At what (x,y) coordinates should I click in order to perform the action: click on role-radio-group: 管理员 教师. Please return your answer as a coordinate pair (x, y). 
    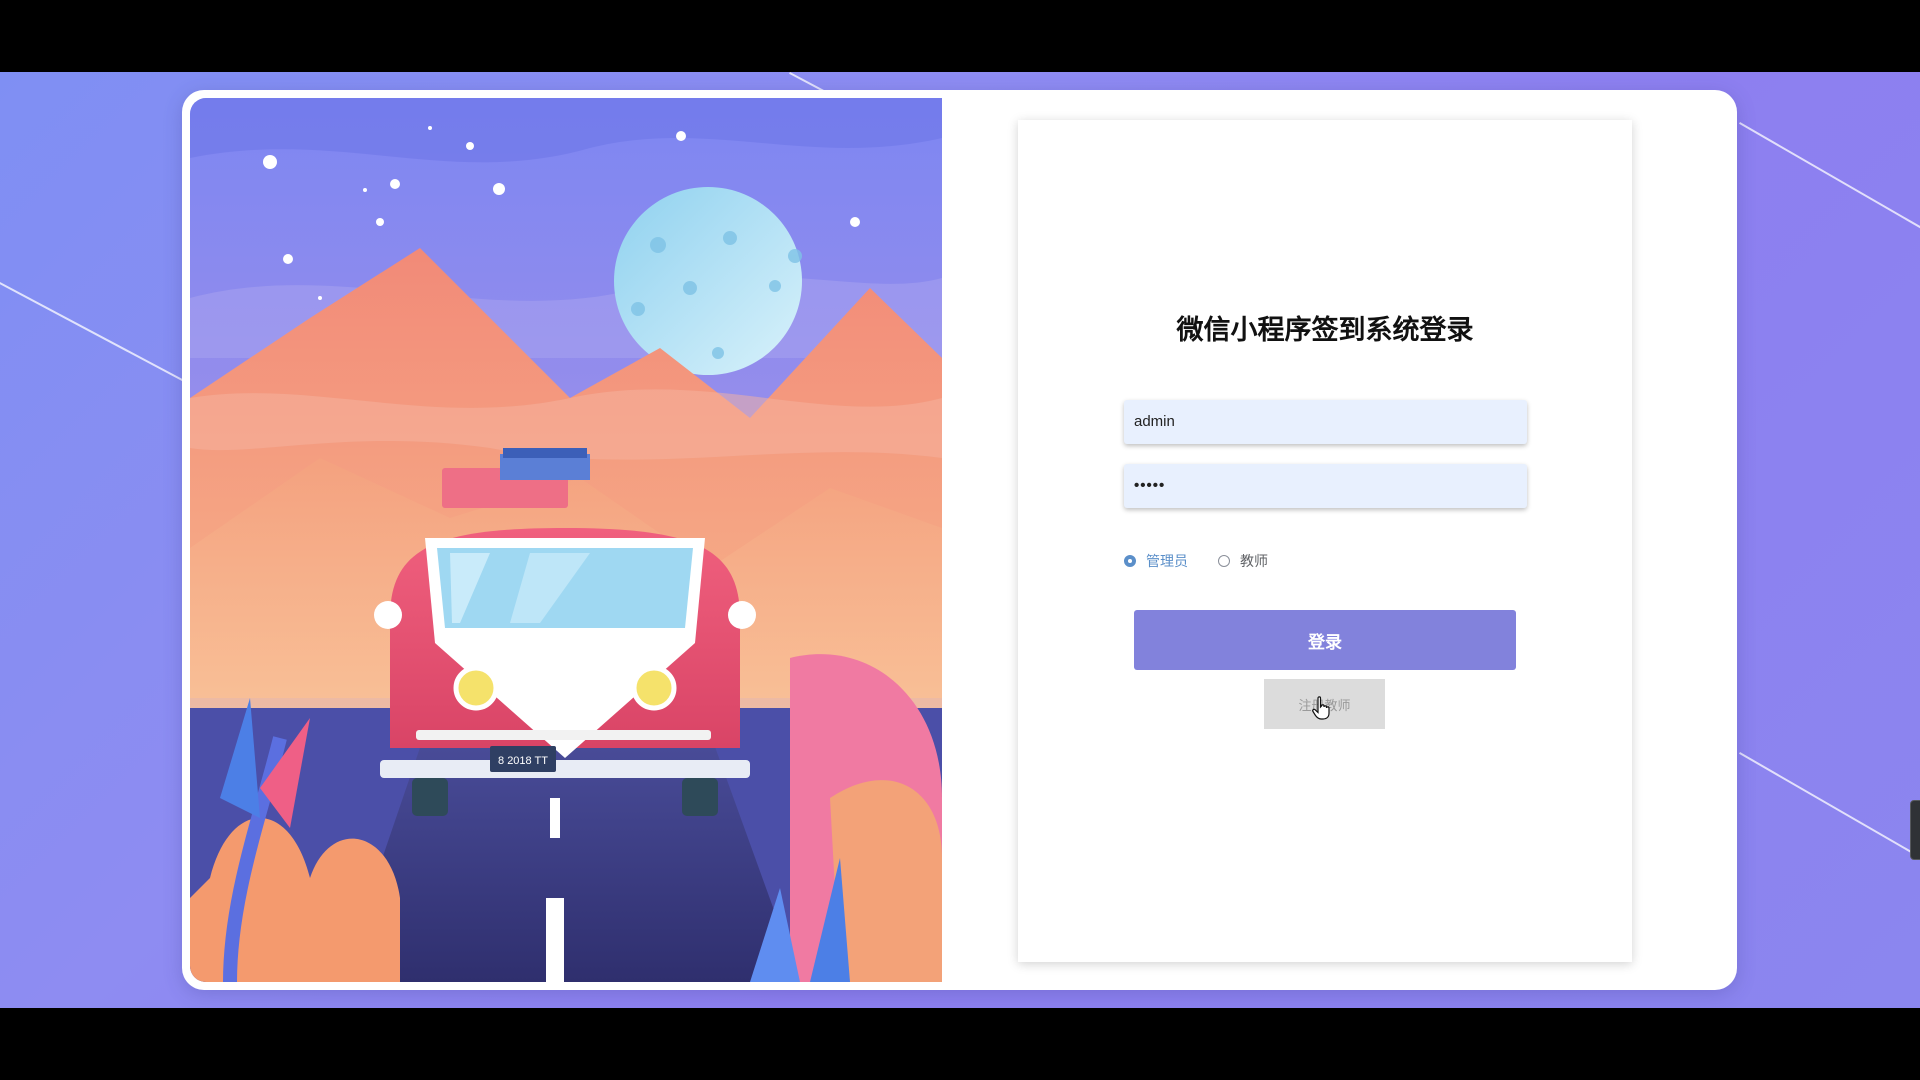
    Looking at the image, I should click on (1211, 561).